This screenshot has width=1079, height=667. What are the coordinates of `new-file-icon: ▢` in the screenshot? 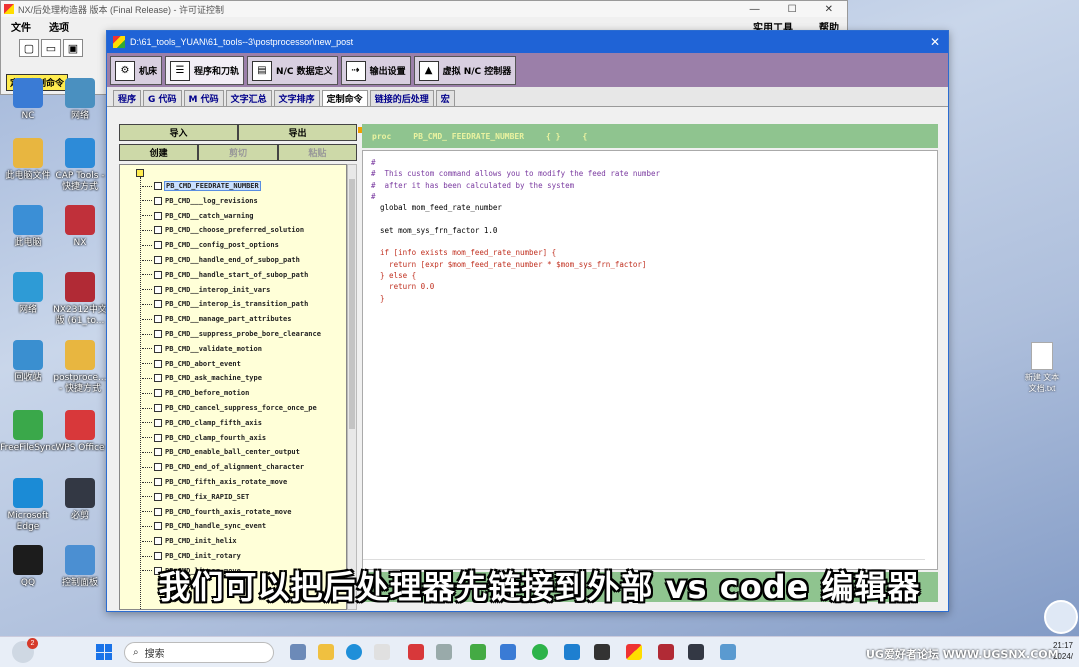 It's located at (29, 48).